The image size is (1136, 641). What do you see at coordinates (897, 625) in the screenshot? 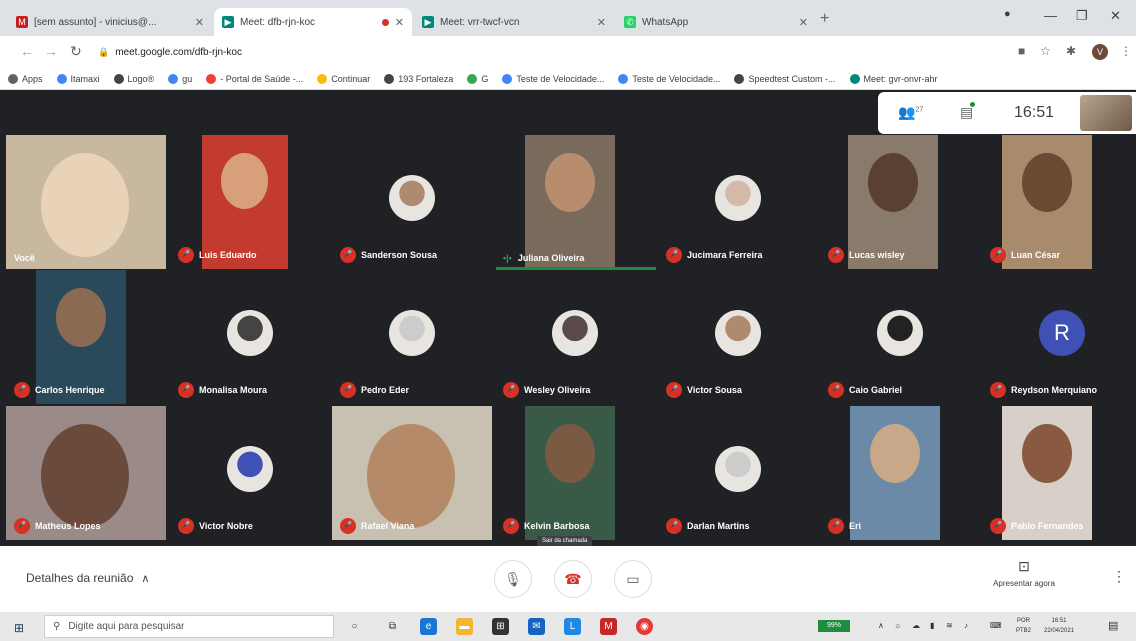
I see `weather-icon: ☼` at bounding box center [897, 625].